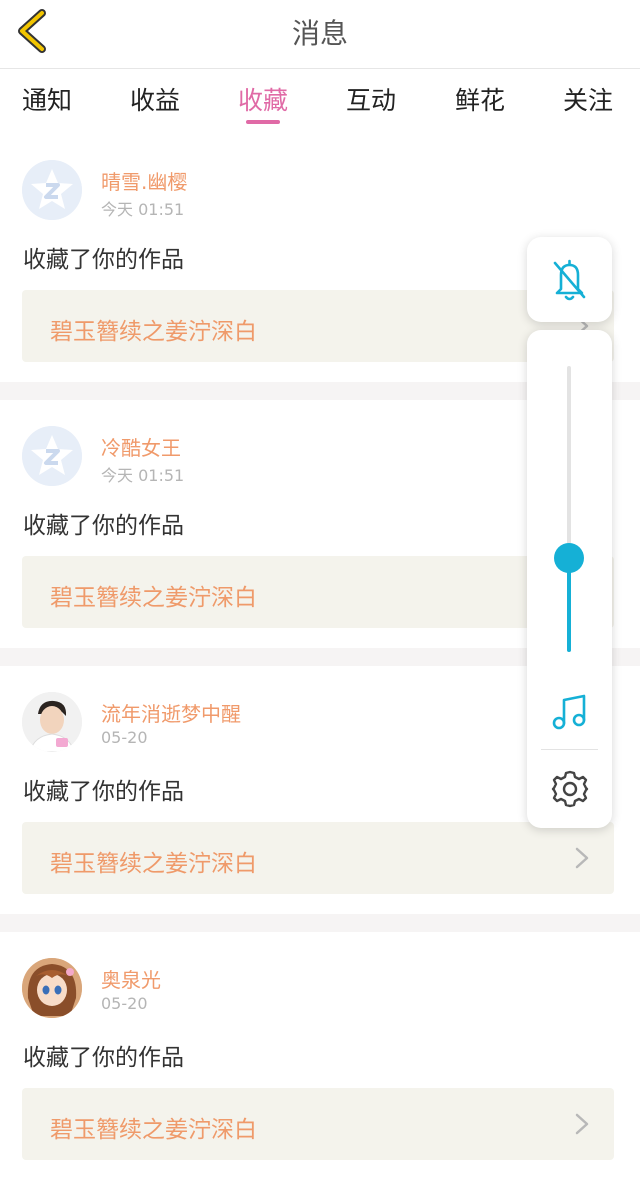  Describe the element at coordinates (155, 99) in the screenshot. I see `tab-earnings: 收益` at that location.